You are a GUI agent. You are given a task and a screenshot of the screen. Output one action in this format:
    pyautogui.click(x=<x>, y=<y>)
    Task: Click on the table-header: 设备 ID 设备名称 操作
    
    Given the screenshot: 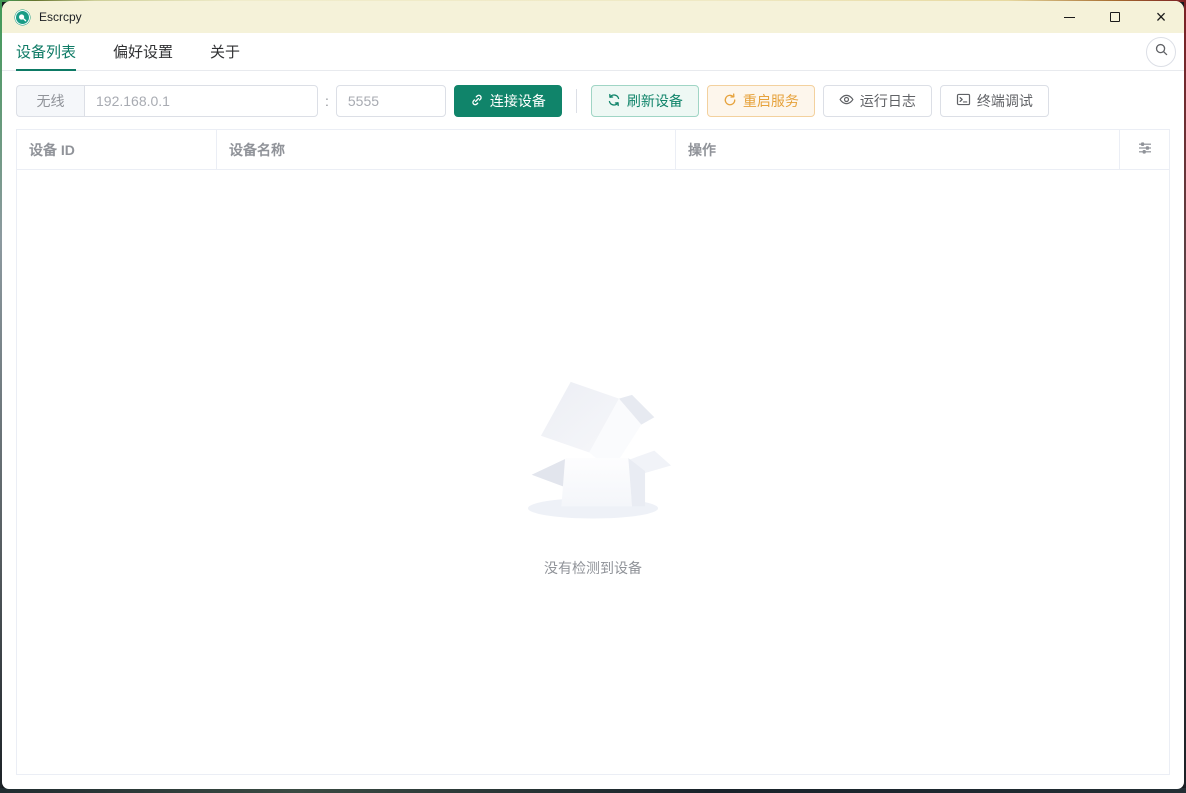 What is the action you would take?
    pyautogui.click(x=593, y=150)
    